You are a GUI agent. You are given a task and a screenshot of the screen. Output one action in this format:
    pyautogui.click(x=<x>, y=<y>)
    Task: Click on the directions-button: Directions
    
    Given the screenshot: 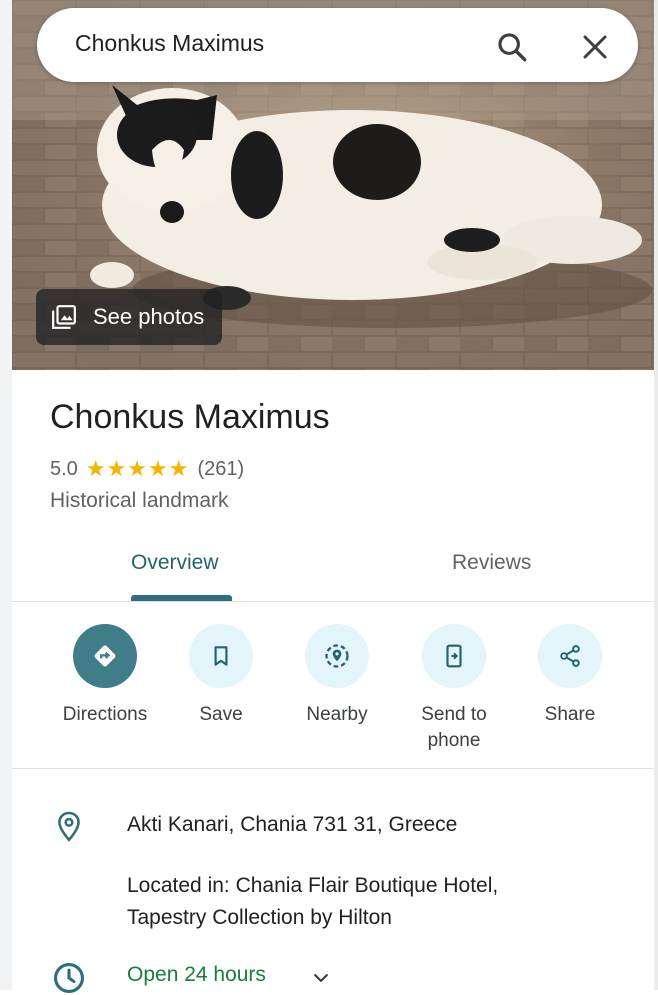 What is the action you would take?
    pyautogui.click(x=105, y=676)
    